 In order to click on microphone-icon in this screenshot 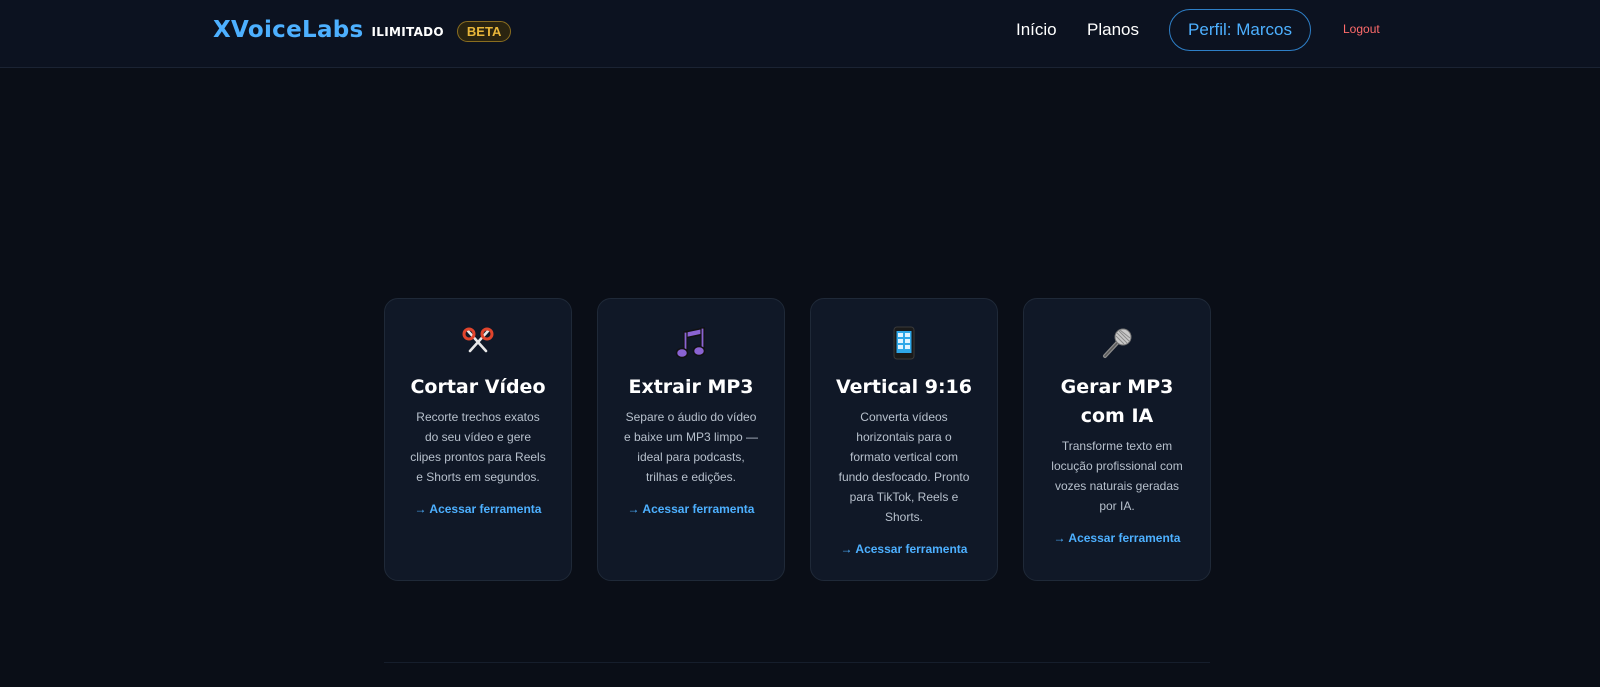, I will do `click(1117, 343)`.